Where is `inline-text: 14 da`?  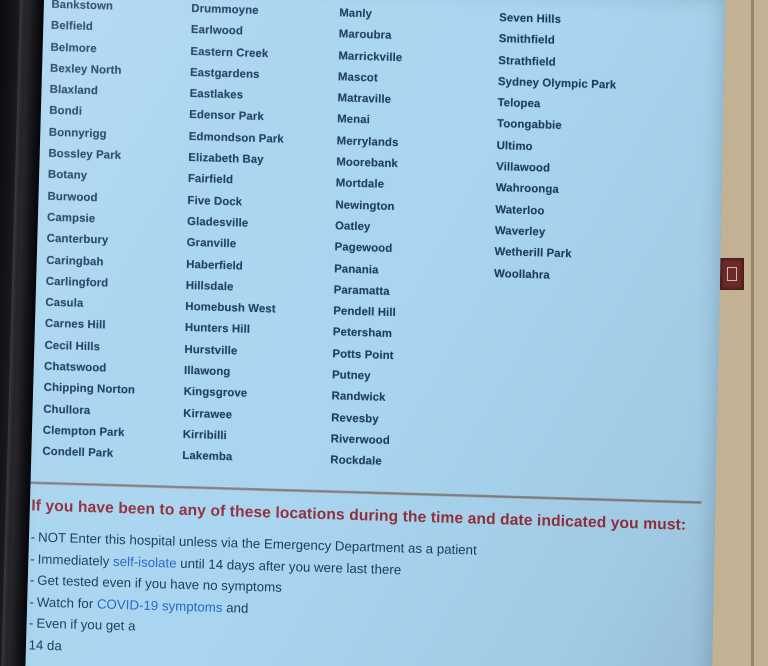
inline-text: 14 da is located at coordinates (45, 644).